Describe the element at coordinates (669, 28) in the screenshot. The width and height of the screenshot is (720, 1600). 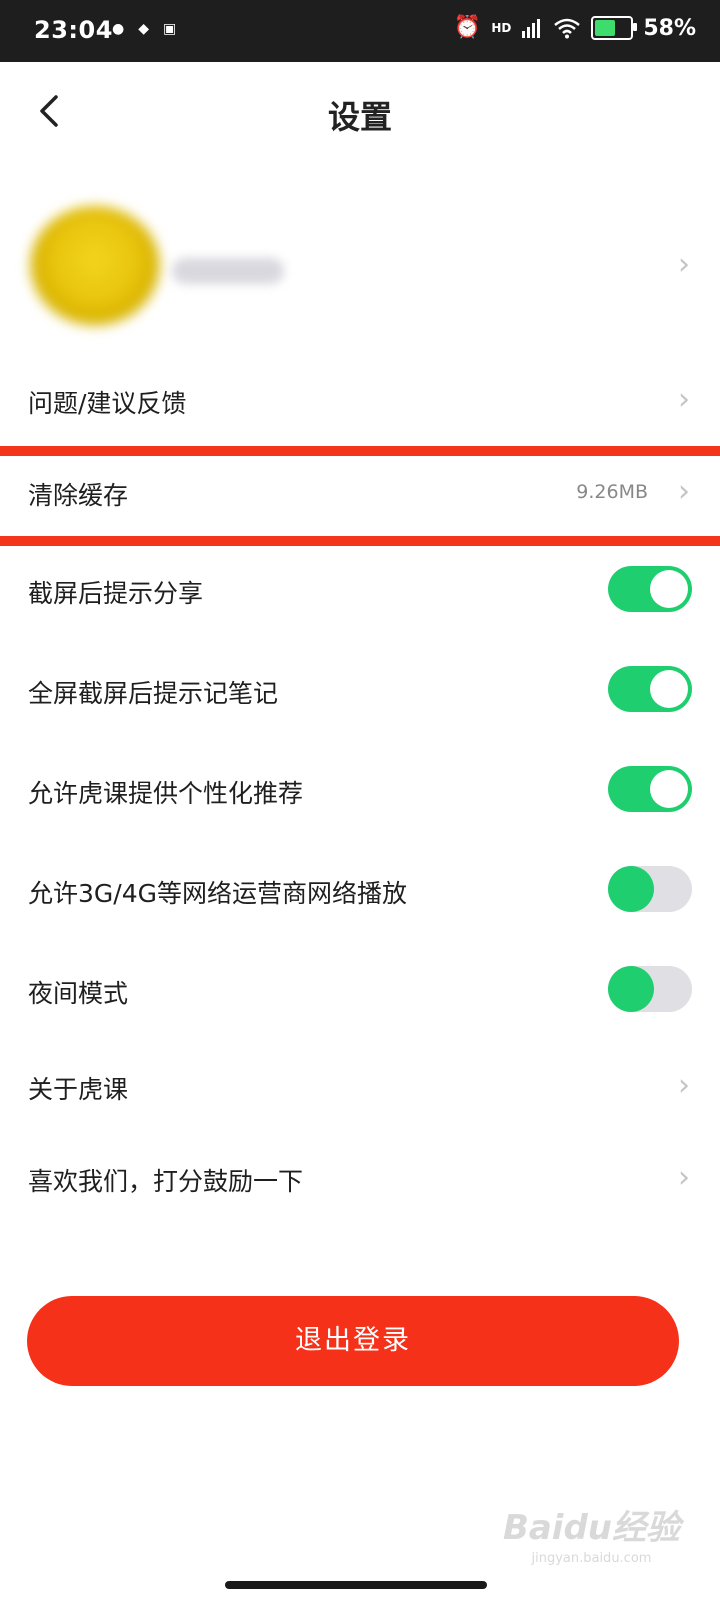
I see `battery-percent: 58%` at that location.